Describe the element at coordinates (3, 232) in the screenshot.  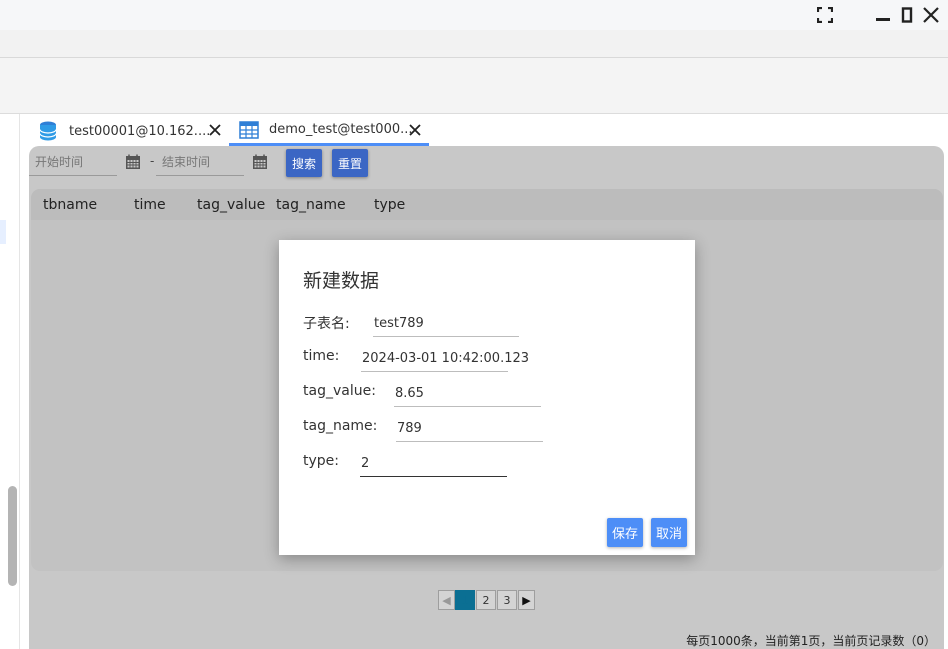
I see `sidebar-selected-item` at that location.